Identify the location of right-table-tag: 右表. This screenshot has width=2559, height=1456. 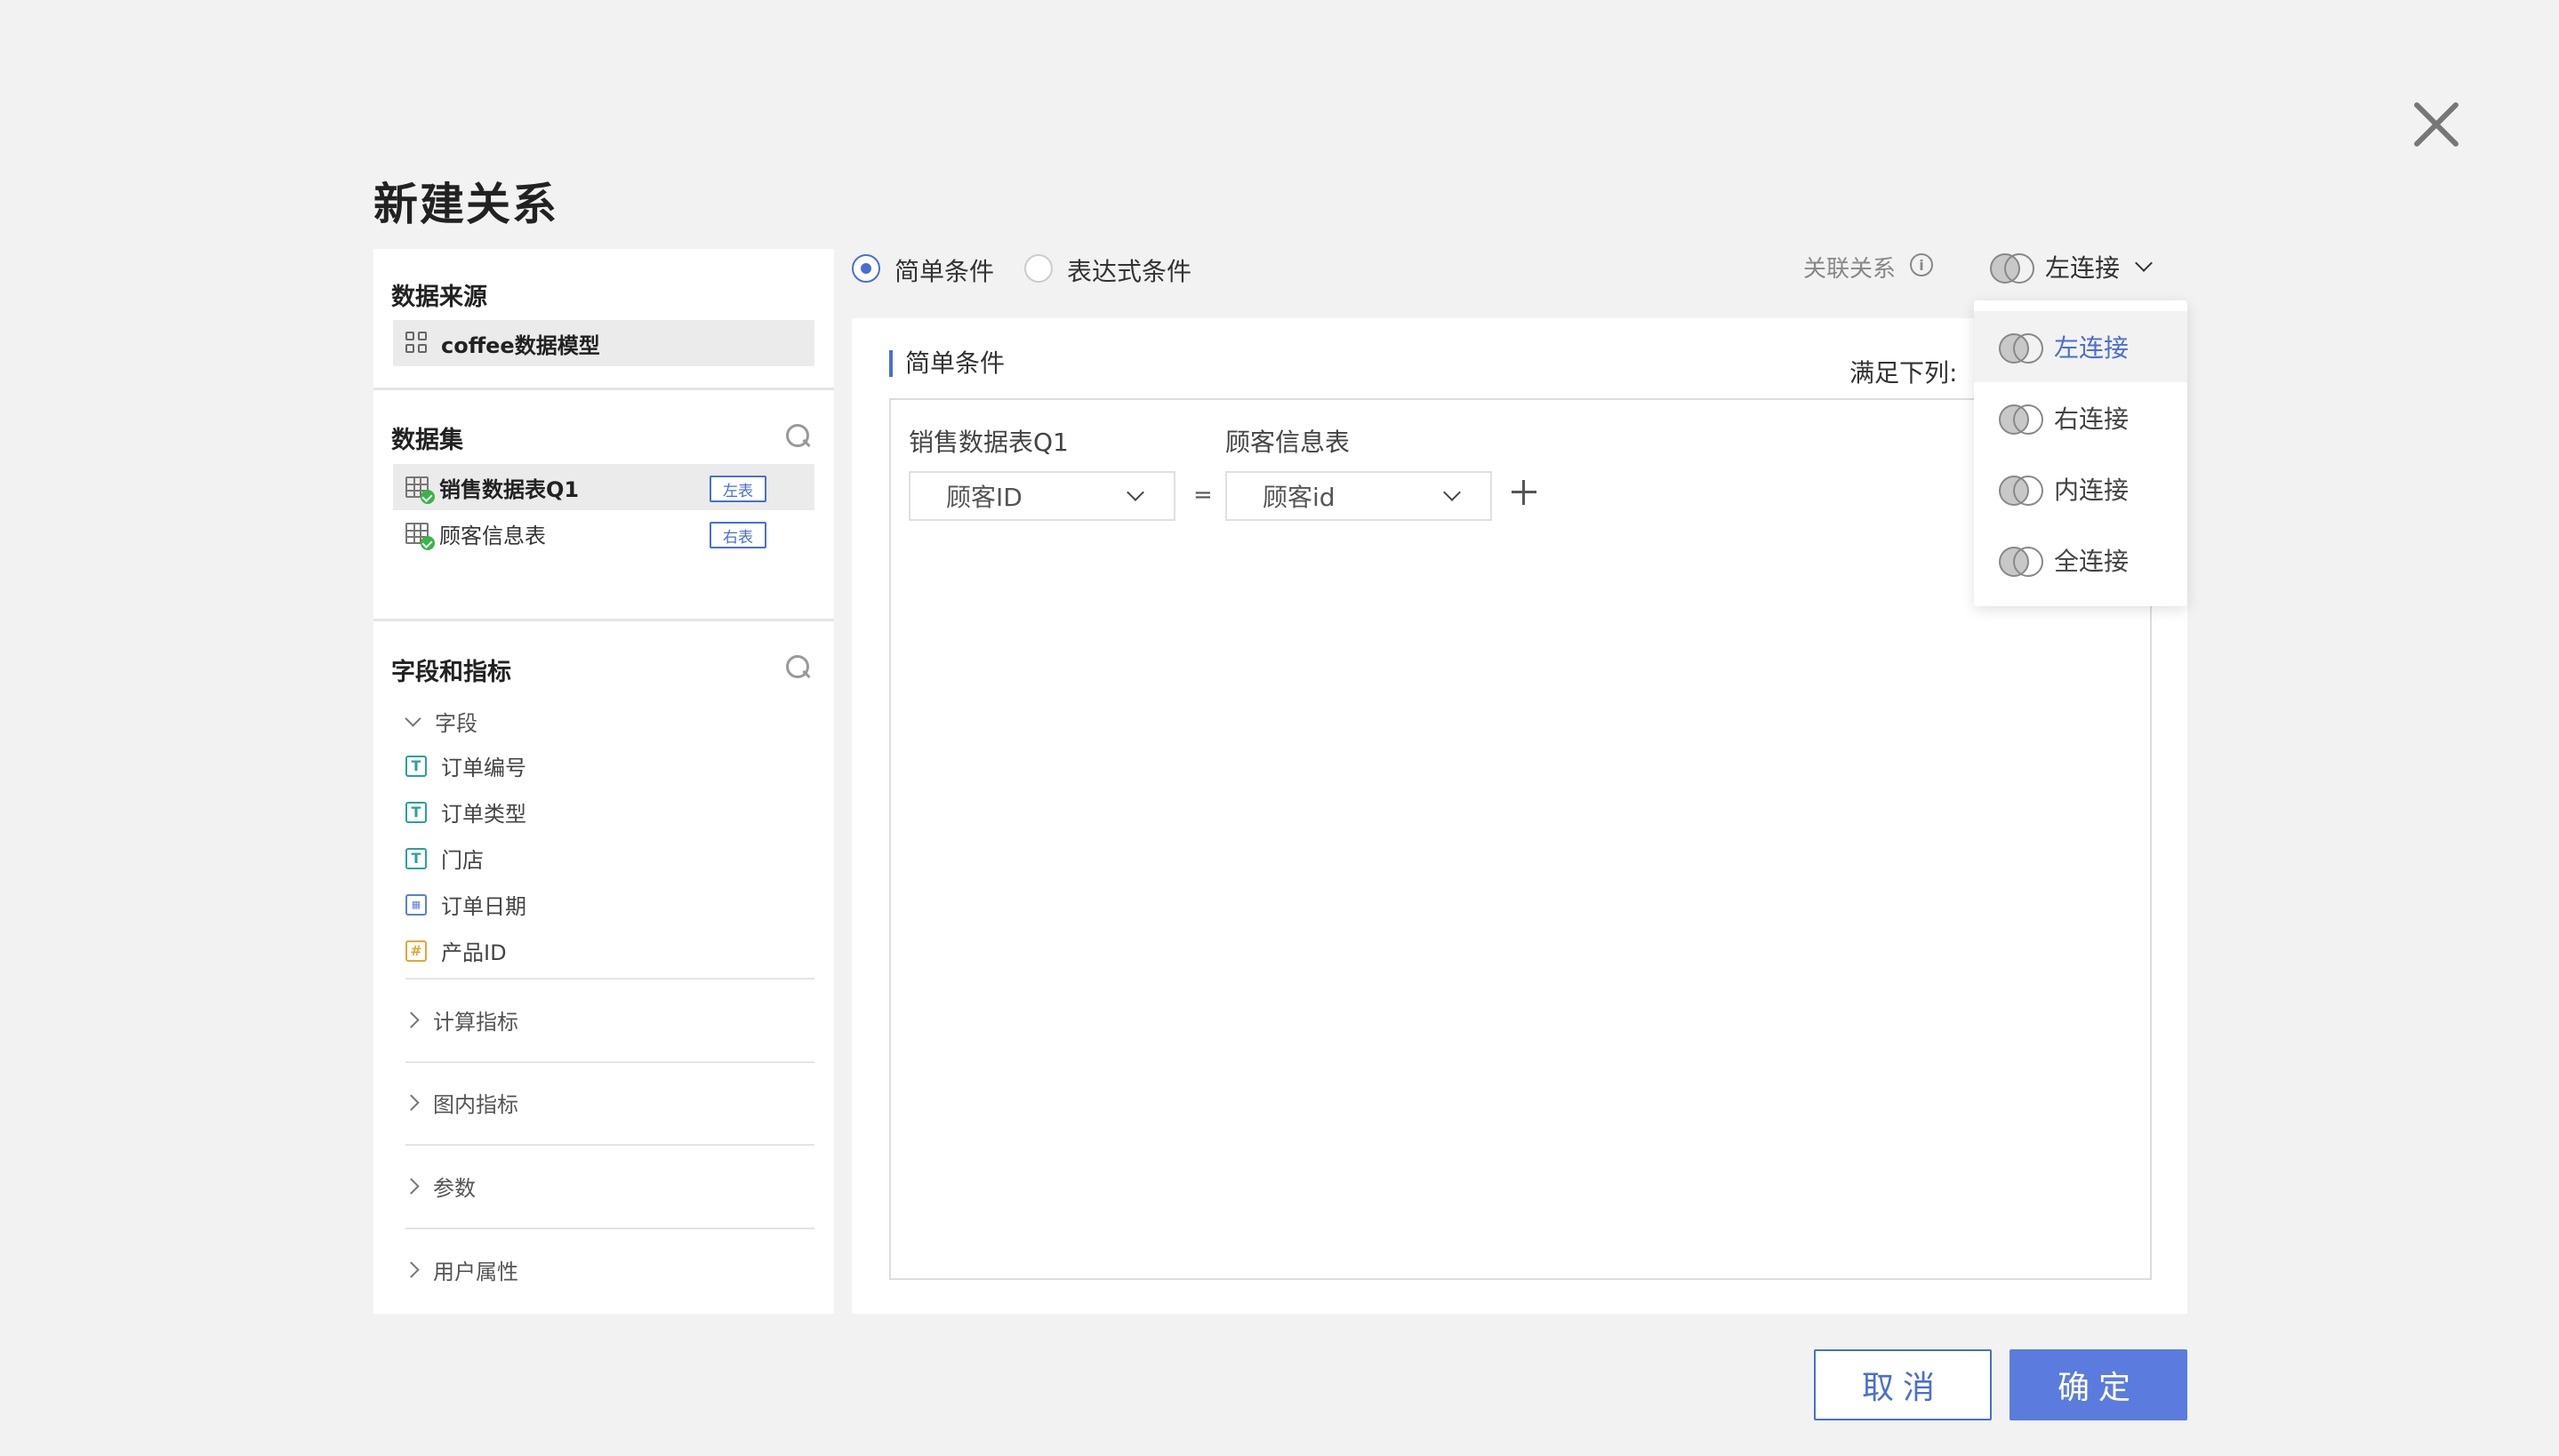
(738, 535).